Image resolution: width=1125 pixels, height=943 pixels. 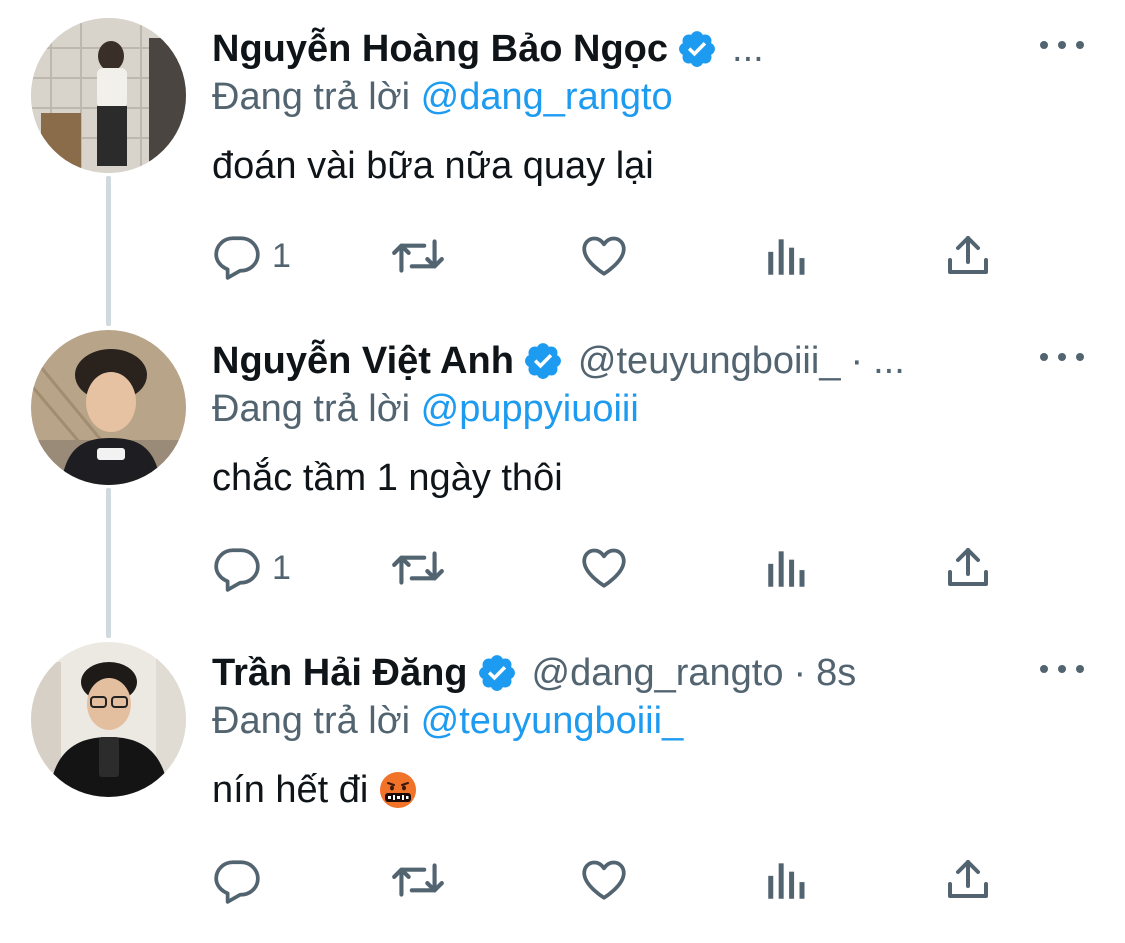 I want to click on tweet-text: chắc tầm 1 ngày thôi, so click(x=387, y=478).